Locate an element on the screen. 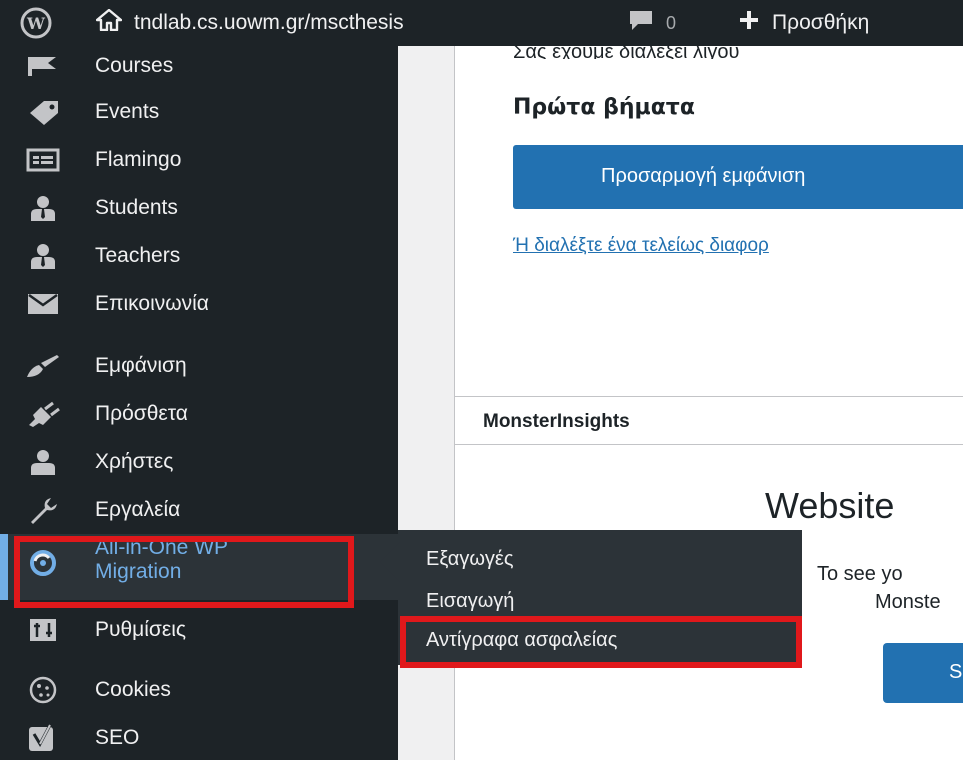 The height and width of the screenshot is (760, 963). flyout-pointer is located at coordinates (390, 562).